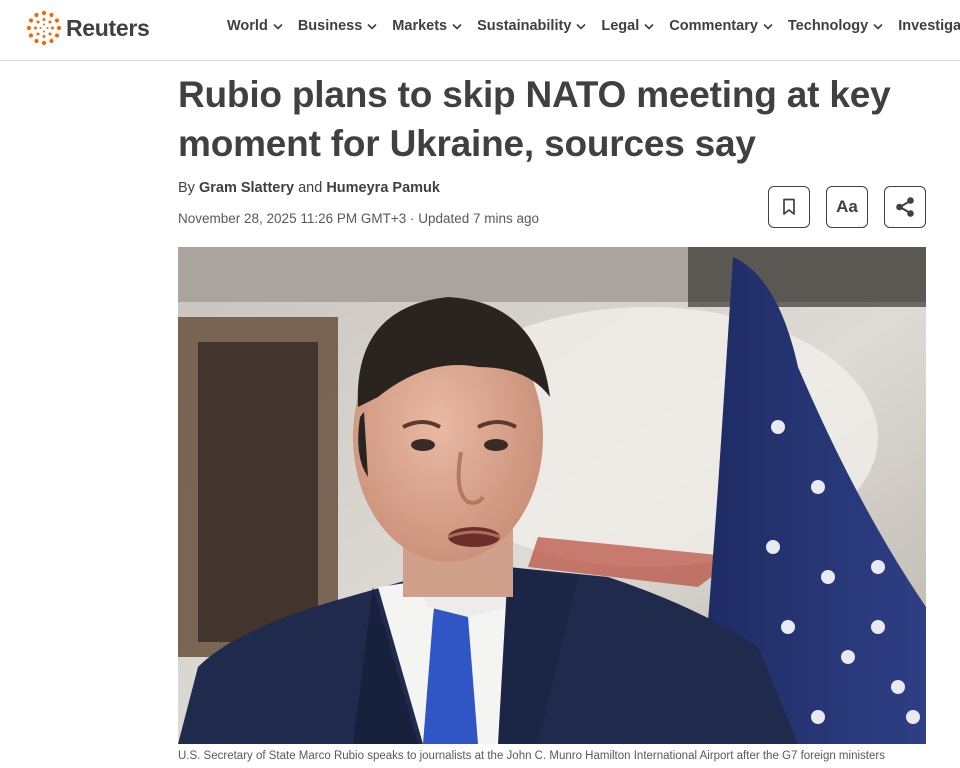 This screenshot has height=768, width=960. What do you see at coordinates (383, 188) in the screenshot?
I see `author-link-humeyra-pamuk: Humeyra Pamuk` at bounding box center [383, 188].